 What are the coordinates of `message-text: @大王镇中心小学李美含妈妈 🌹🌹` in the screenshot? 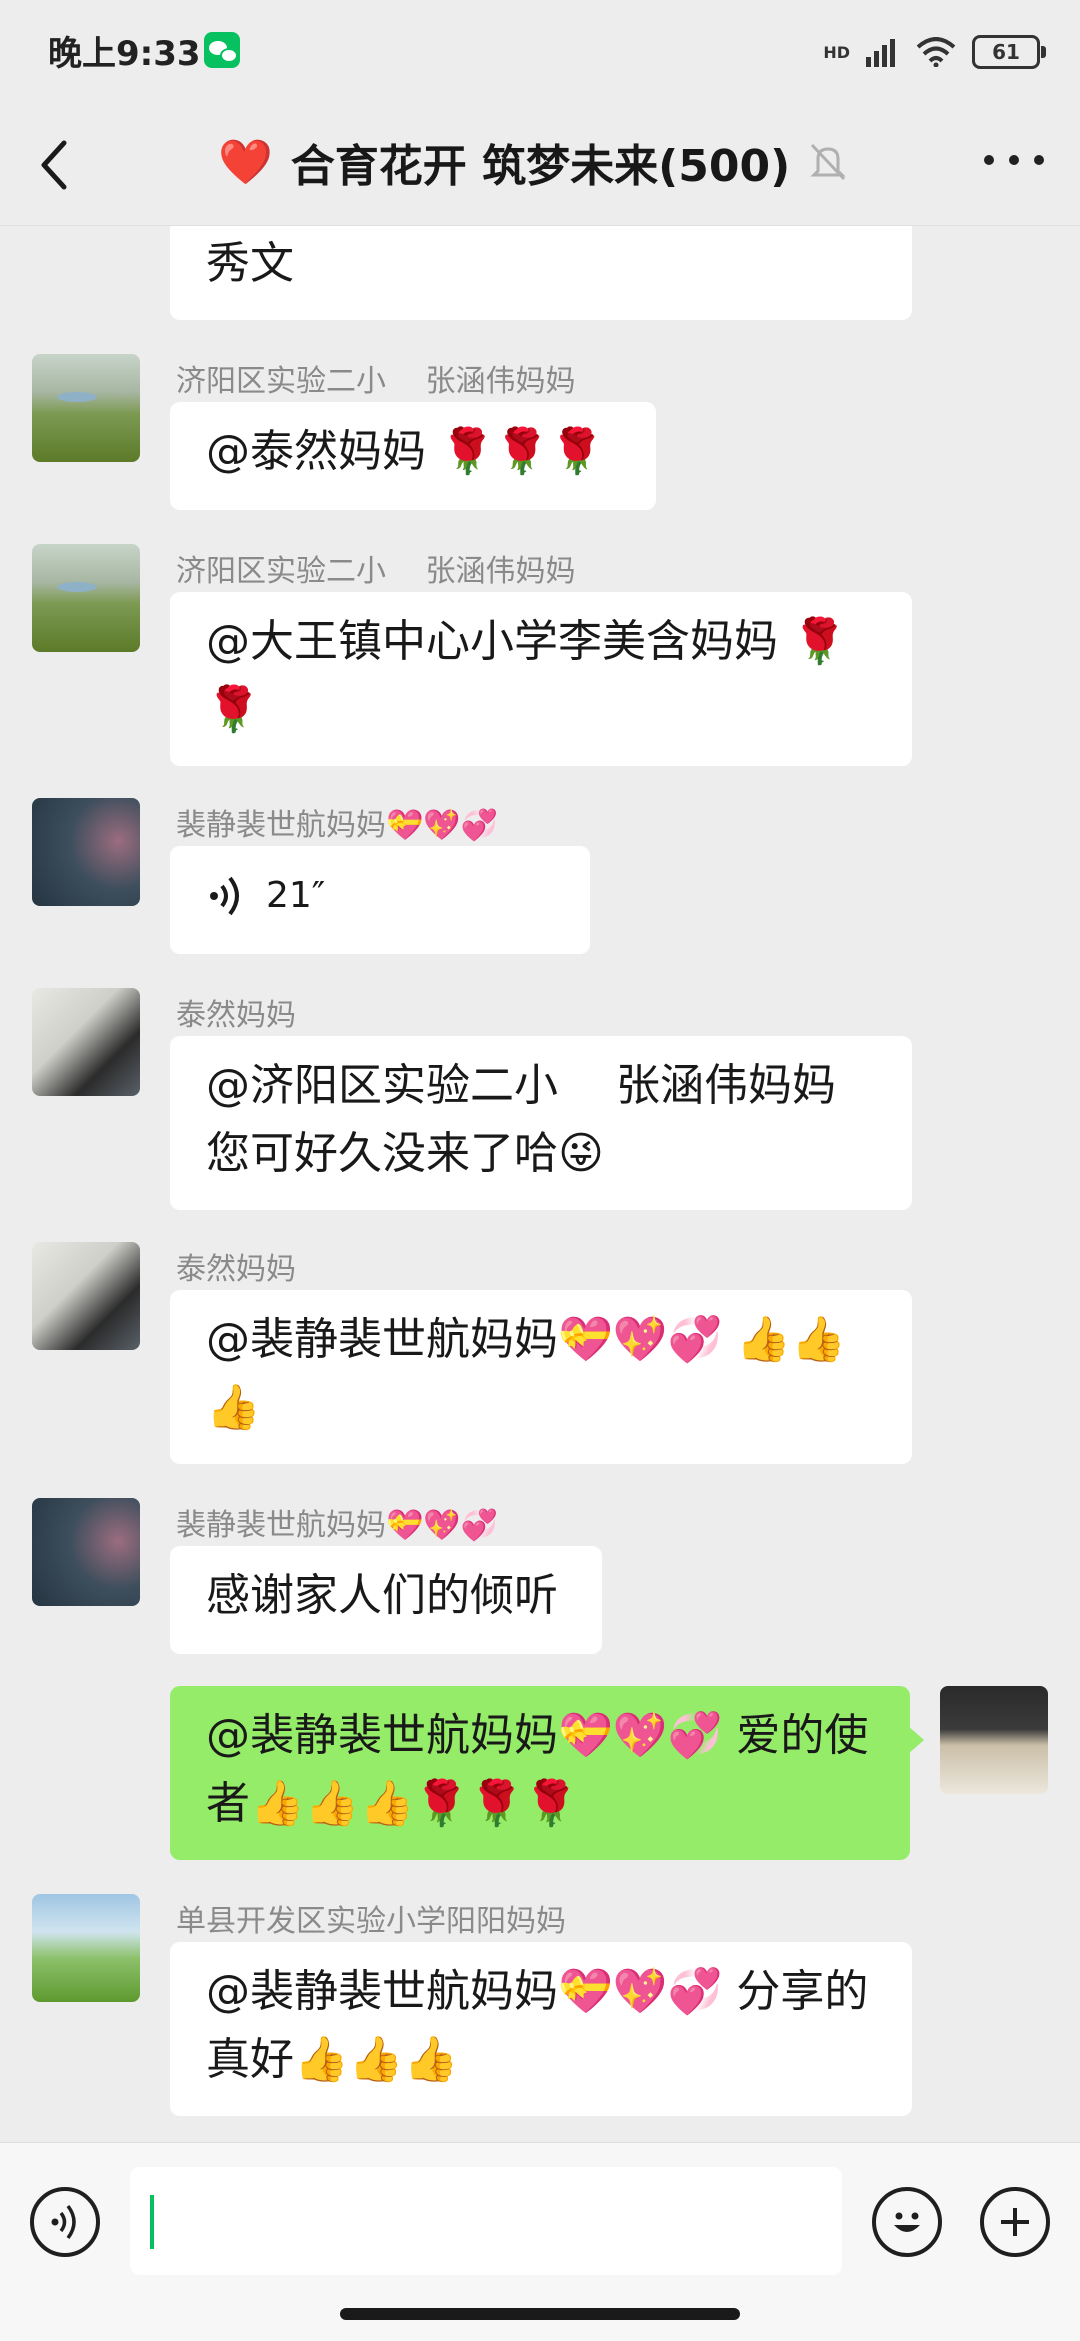 It's located at (526, 675).